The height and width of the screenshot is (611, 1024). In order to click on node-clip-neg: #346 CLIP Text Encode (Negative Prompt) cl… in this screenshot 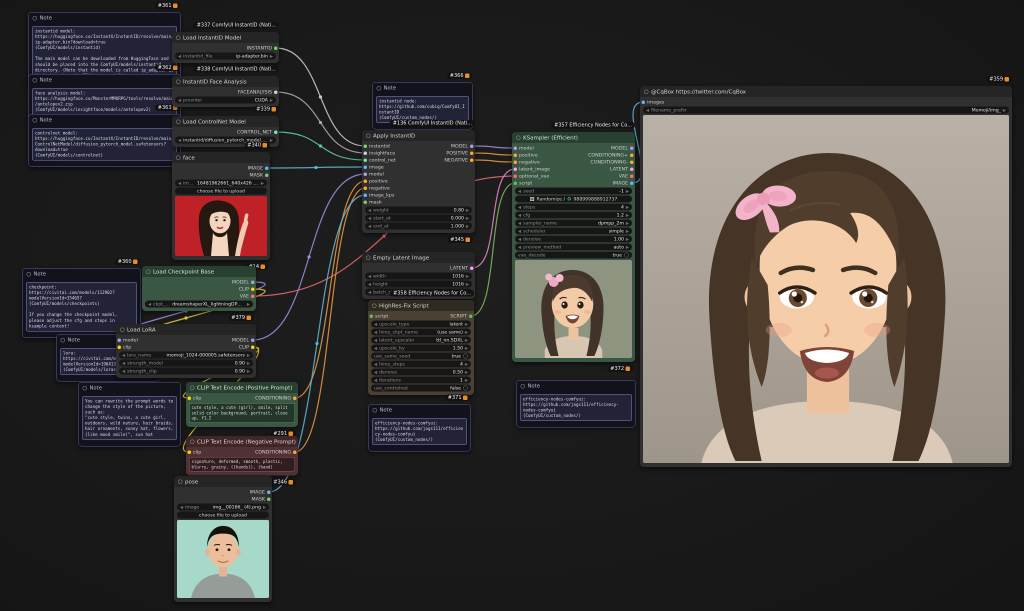, I will do `click(242, 461)`.